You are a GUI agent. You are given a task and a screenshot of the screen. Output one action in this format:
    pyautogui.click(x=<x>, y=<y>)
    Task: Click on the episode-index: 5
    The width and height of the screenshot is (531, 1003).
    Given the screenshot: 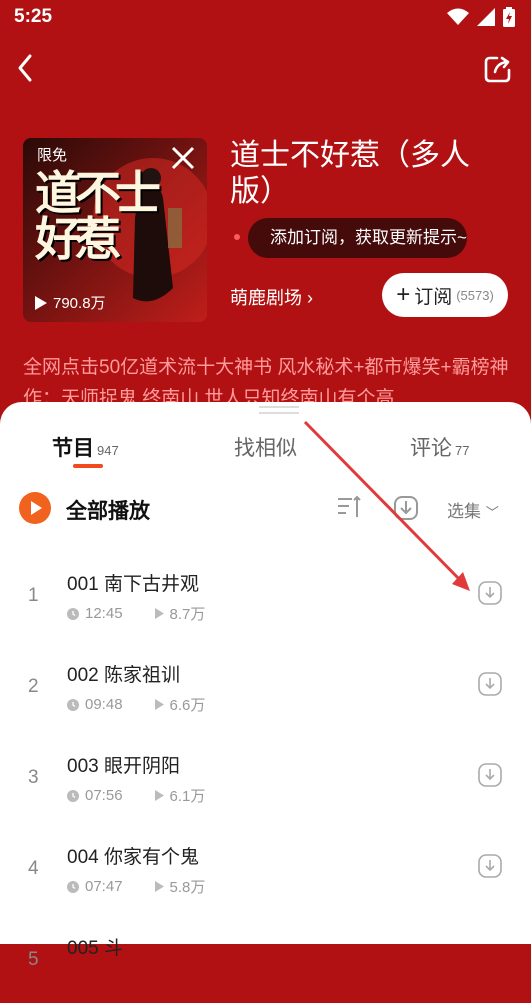 What is the action you would take?
    pyautogui.click(x=33, y=959)
    